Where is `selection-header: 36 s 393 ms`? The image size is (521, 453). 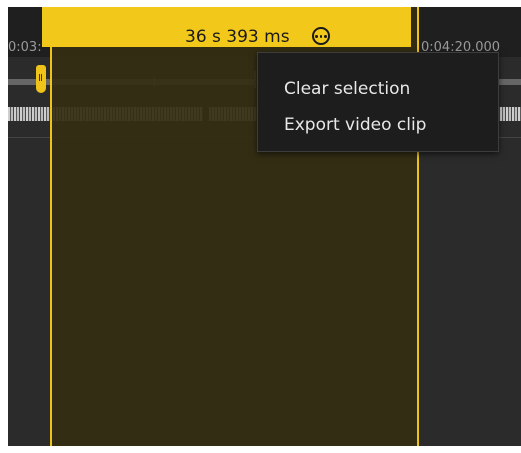
selection-header: 36 s 393 ms is located at coordinates (226, 27).